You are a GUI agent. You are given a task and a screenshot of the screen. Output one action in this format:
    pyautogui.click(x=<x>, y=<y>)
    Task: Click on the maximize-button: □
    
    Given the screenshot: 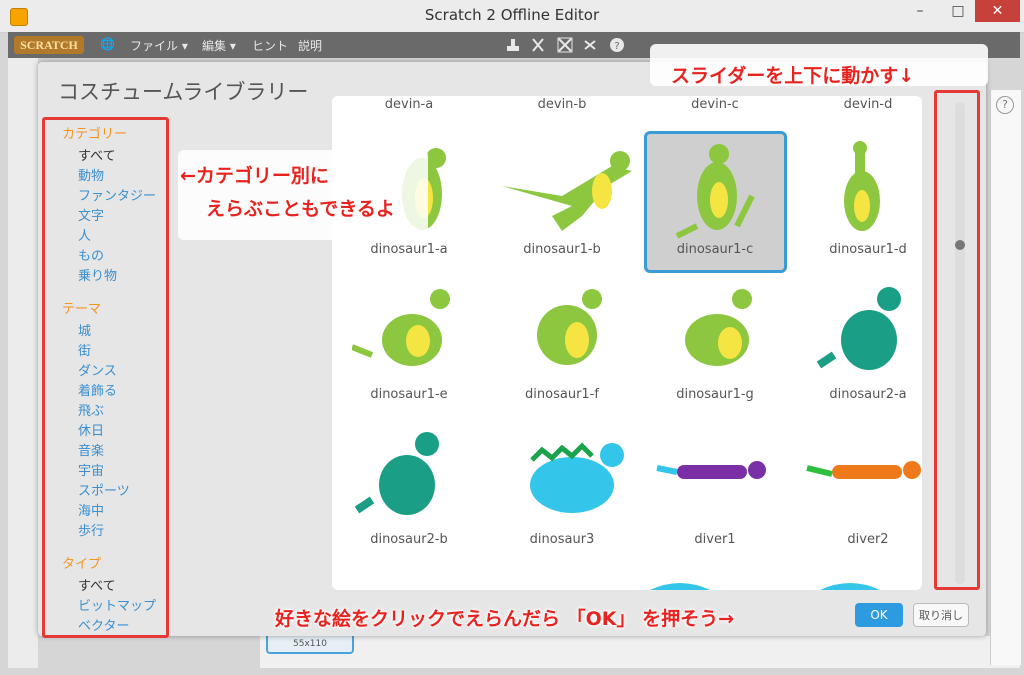 What is the action you would take?
    pyautogui.click(x=958, y=11)
    